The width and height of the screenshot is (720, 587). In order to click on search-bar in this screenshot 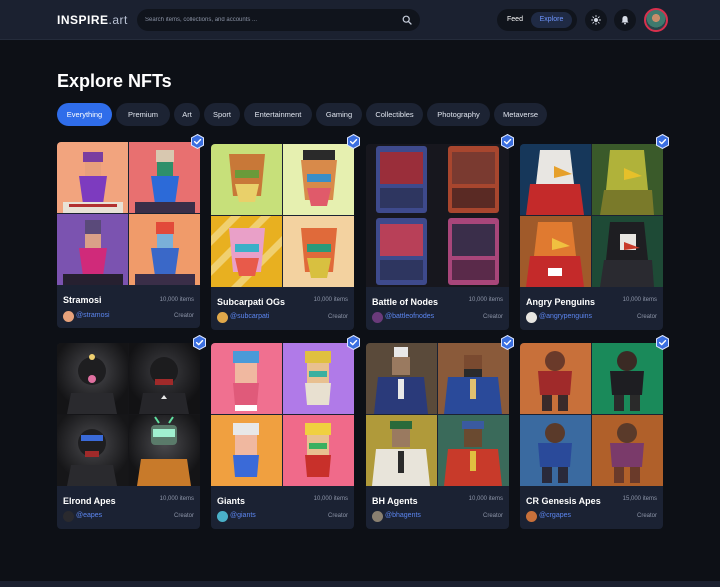, I will do `click(278, 20)`.